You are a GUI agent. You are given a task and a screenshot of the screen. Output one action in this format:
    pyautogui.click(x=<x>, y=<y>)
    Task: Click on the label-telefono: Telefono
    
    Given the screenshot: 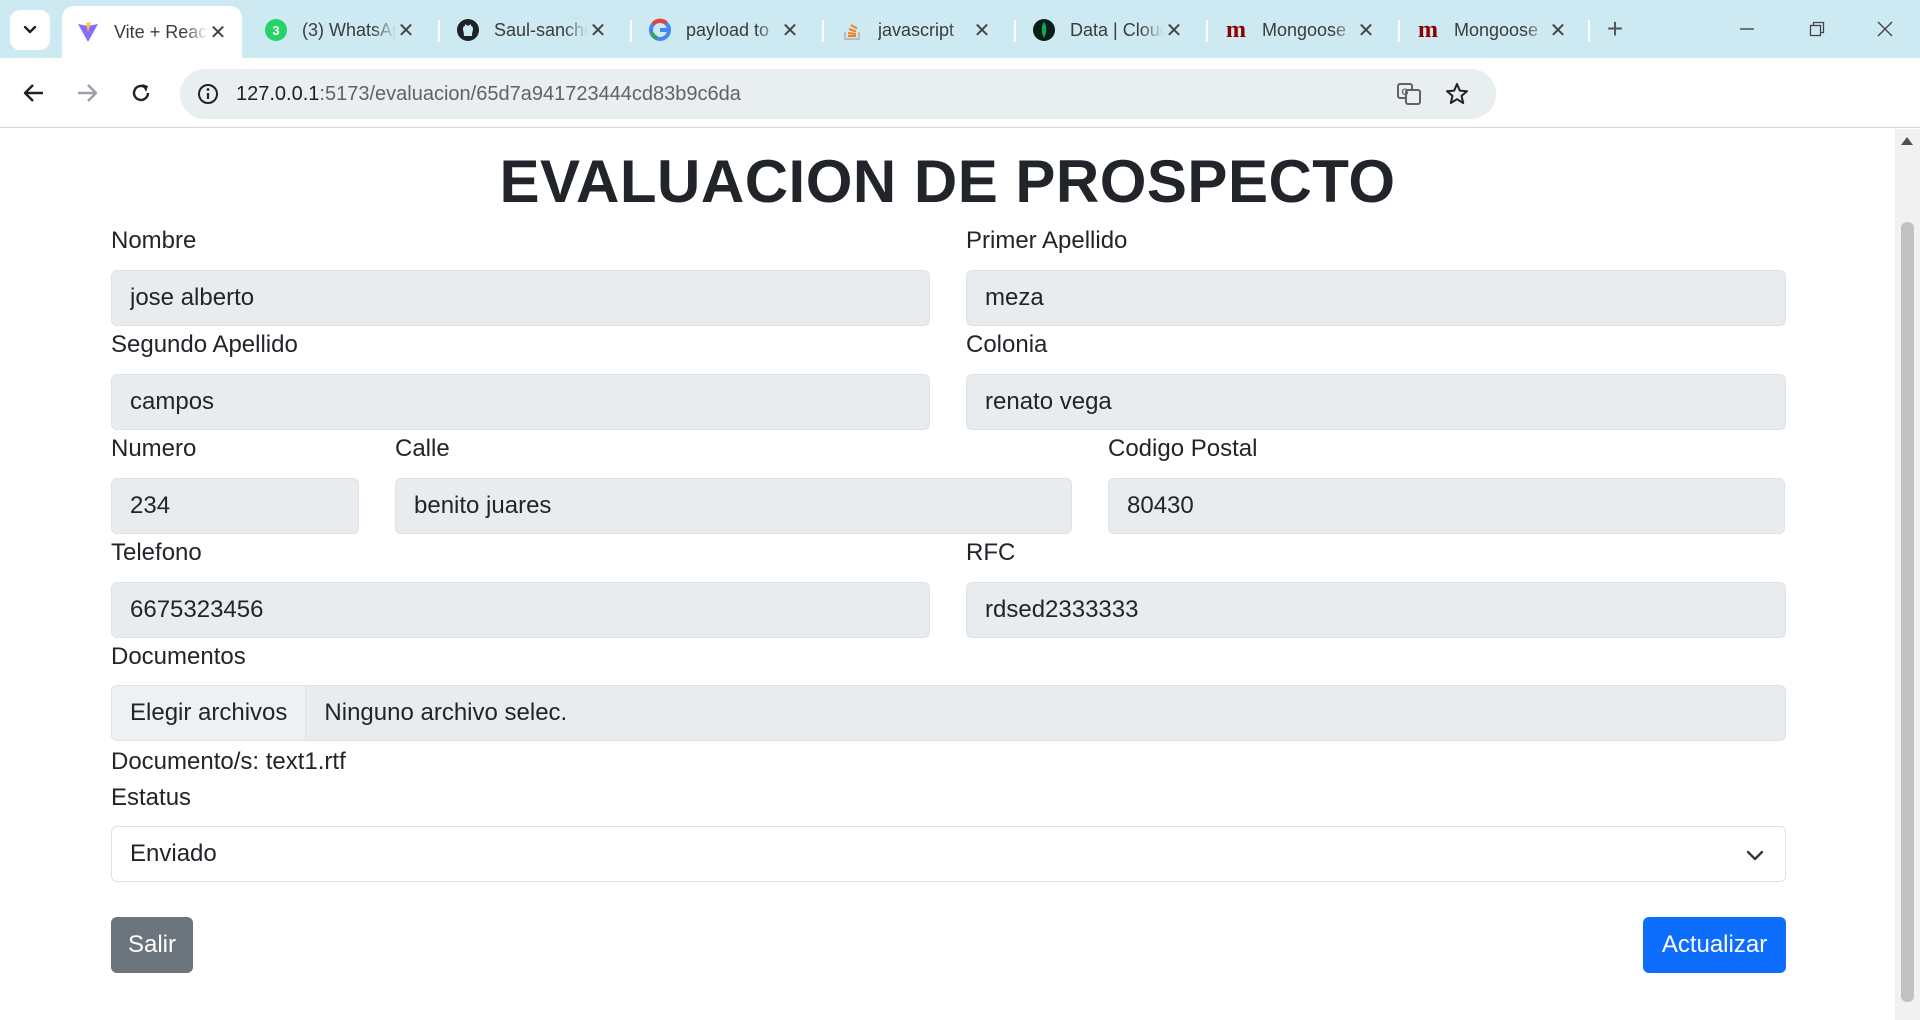 What is the action you would take?
    pyautogui.click(x=156, y=552)
    